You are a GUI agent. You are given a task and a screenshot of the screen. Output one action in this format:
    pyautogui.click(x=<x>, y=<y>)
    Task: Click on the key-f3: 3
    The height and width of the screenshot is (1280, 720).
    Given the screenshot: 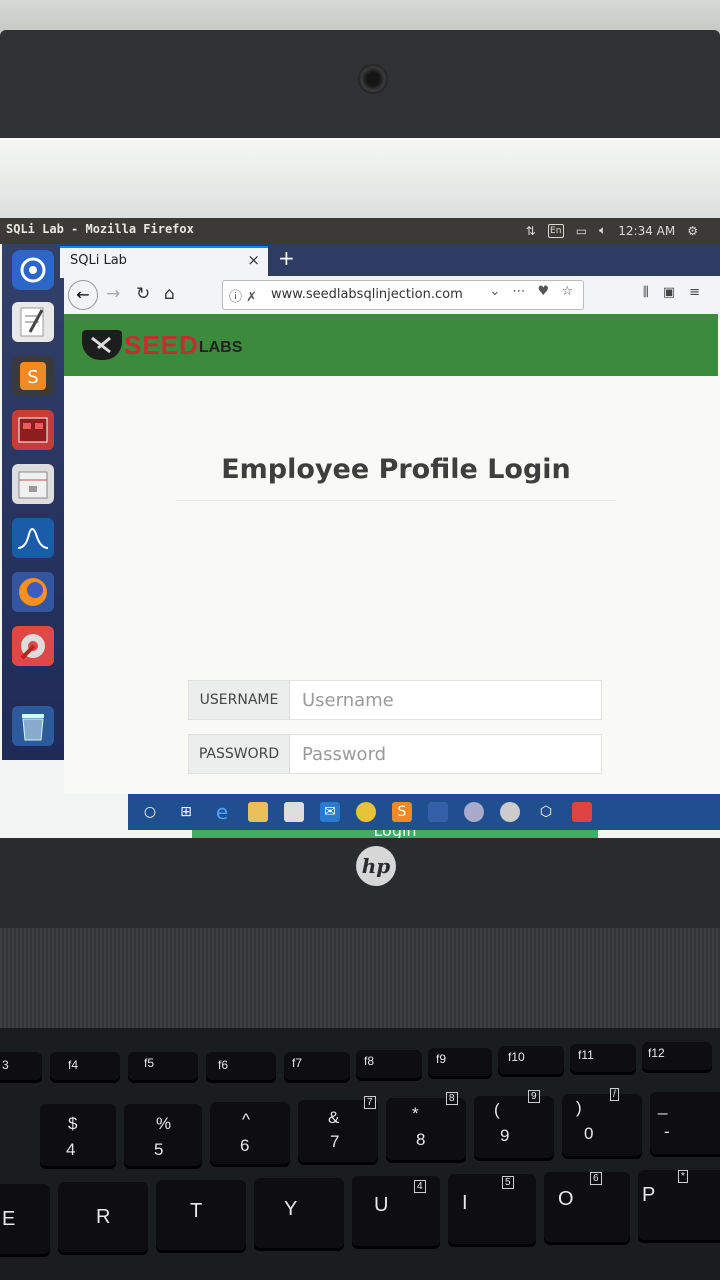 What is the action you would take?
    pyautogui.click(x=21, y=1066)
    